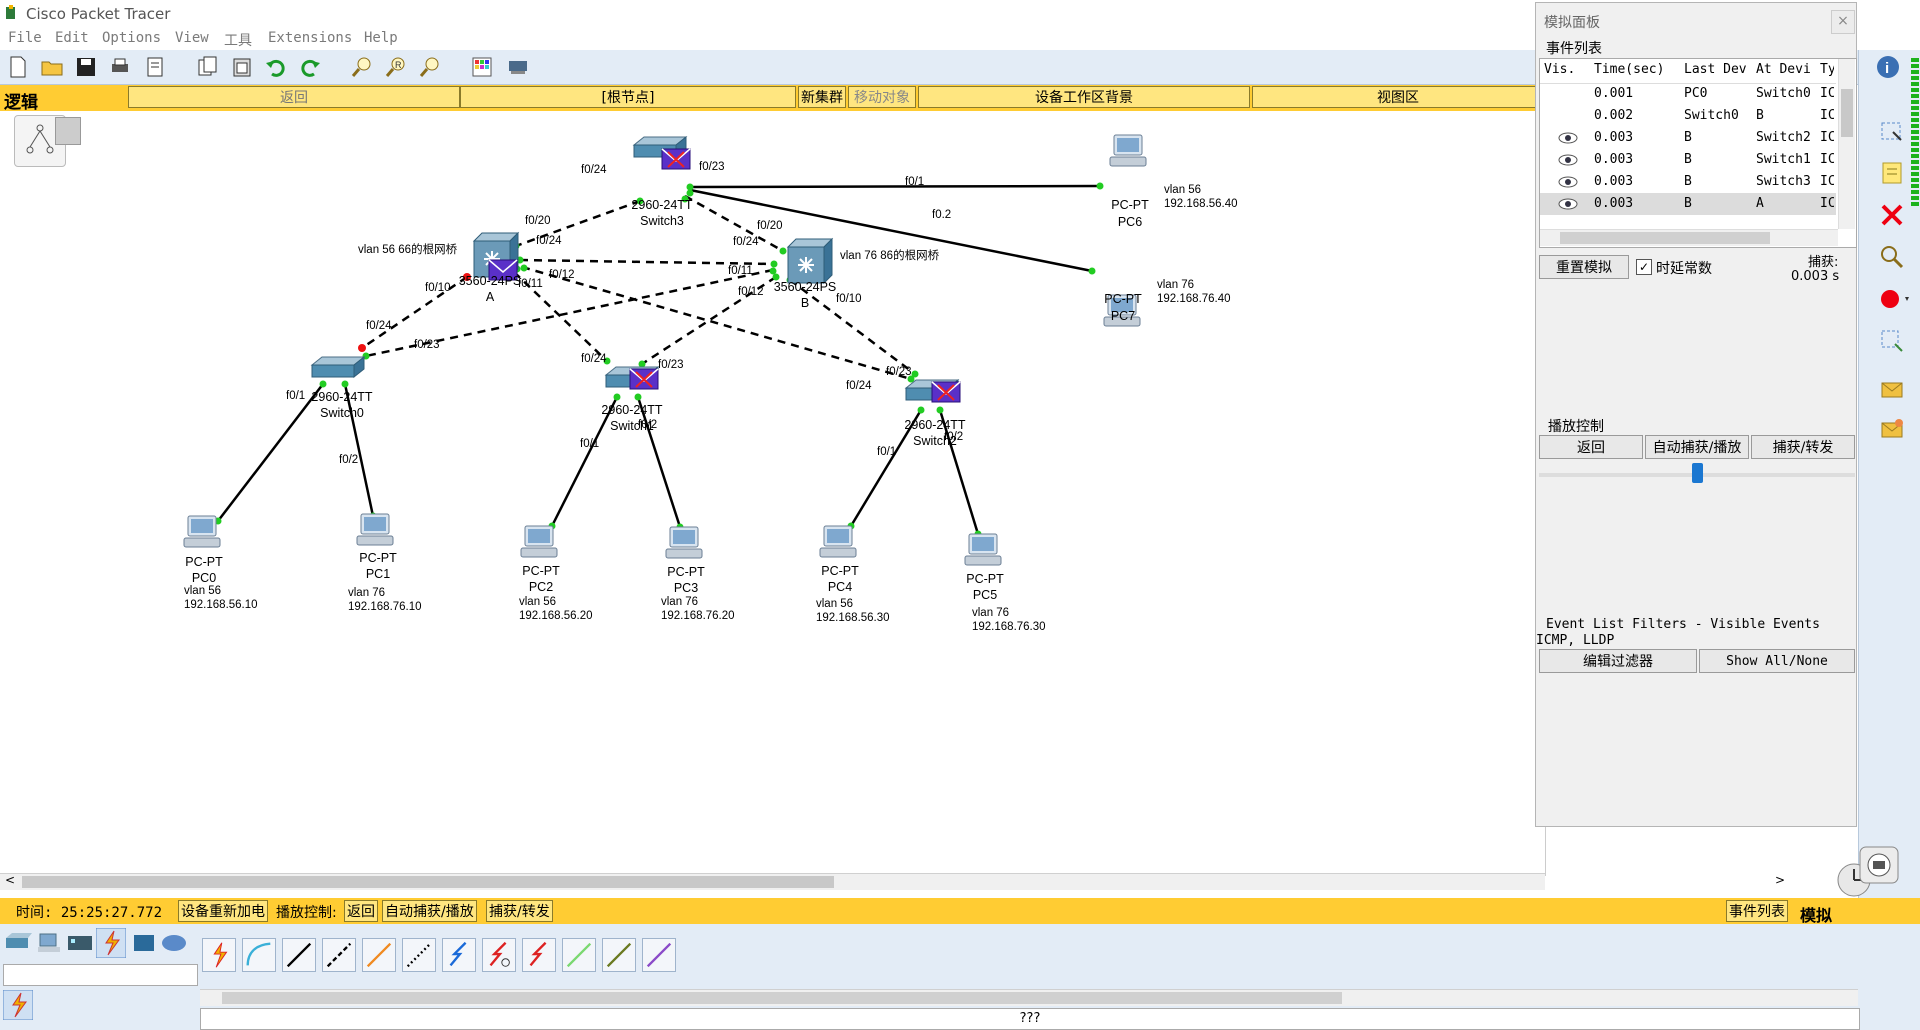 This screenshot has width=1920, height=1030. Describe the element at coordinates (375, 529) in the screenshot. I see `pc1-icon` at that location.